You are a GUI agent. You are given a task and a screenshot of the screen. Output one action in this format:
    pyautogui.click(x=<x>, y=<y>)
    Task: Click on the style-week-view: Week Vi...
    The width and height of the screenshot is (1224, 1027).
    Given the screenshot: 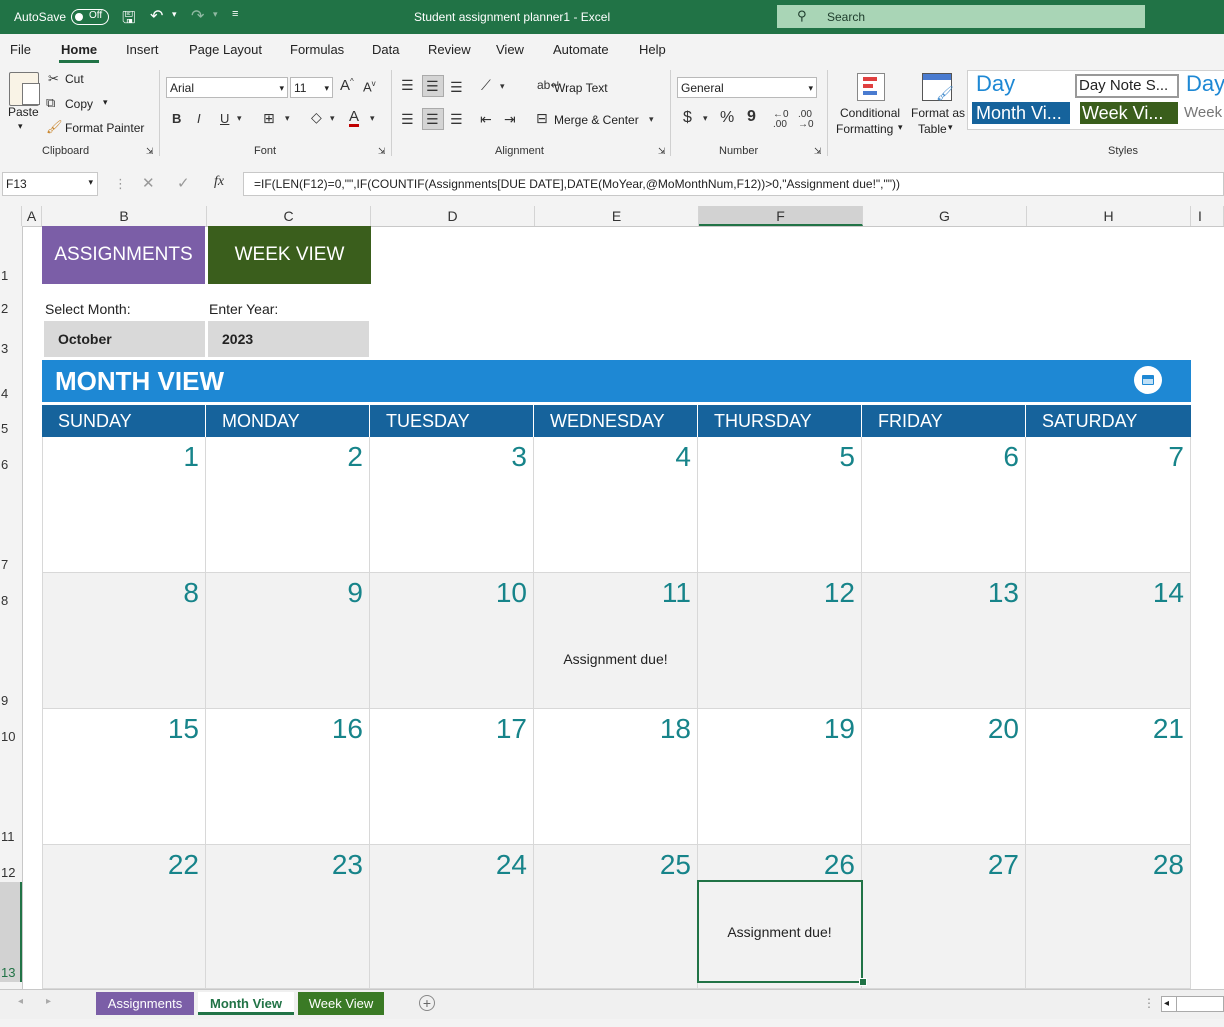 What is the action you would take?
    pyautogui.click(x=1129, y=113)
    